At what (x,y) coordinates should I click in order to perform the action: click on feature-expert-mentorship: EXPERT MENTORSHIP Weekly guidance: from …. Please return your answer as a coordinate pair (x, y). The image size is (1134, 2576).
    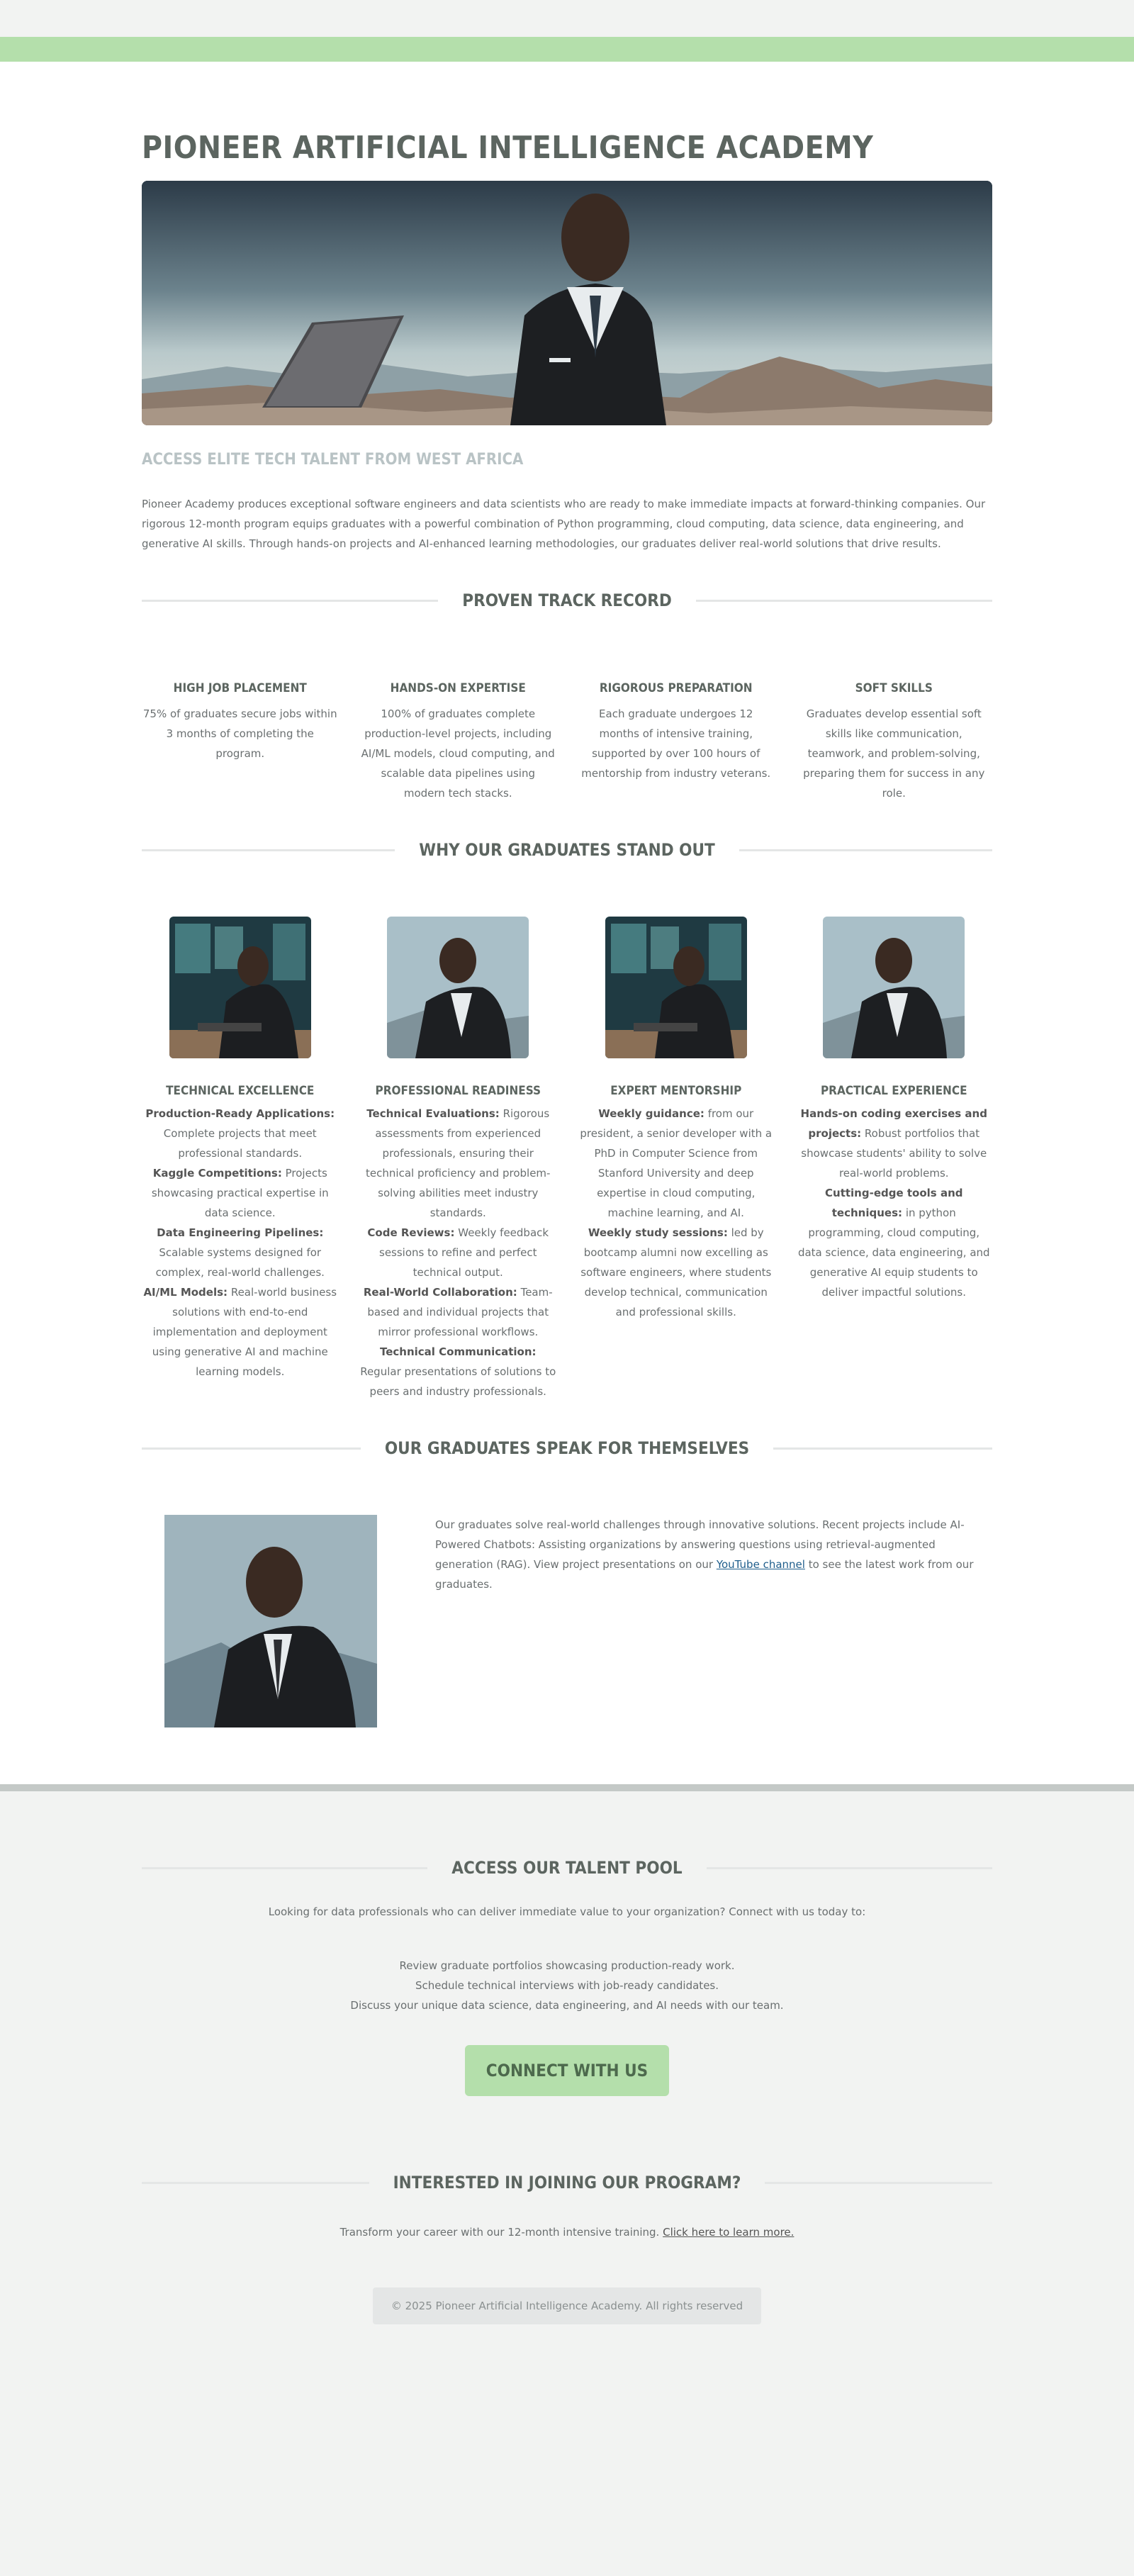
    Looking at the image, I should click on (676, 1159).